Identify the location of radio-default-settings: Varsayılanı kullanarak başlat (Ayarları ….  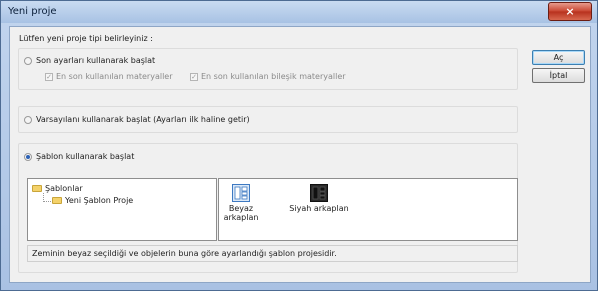
(137, 119).